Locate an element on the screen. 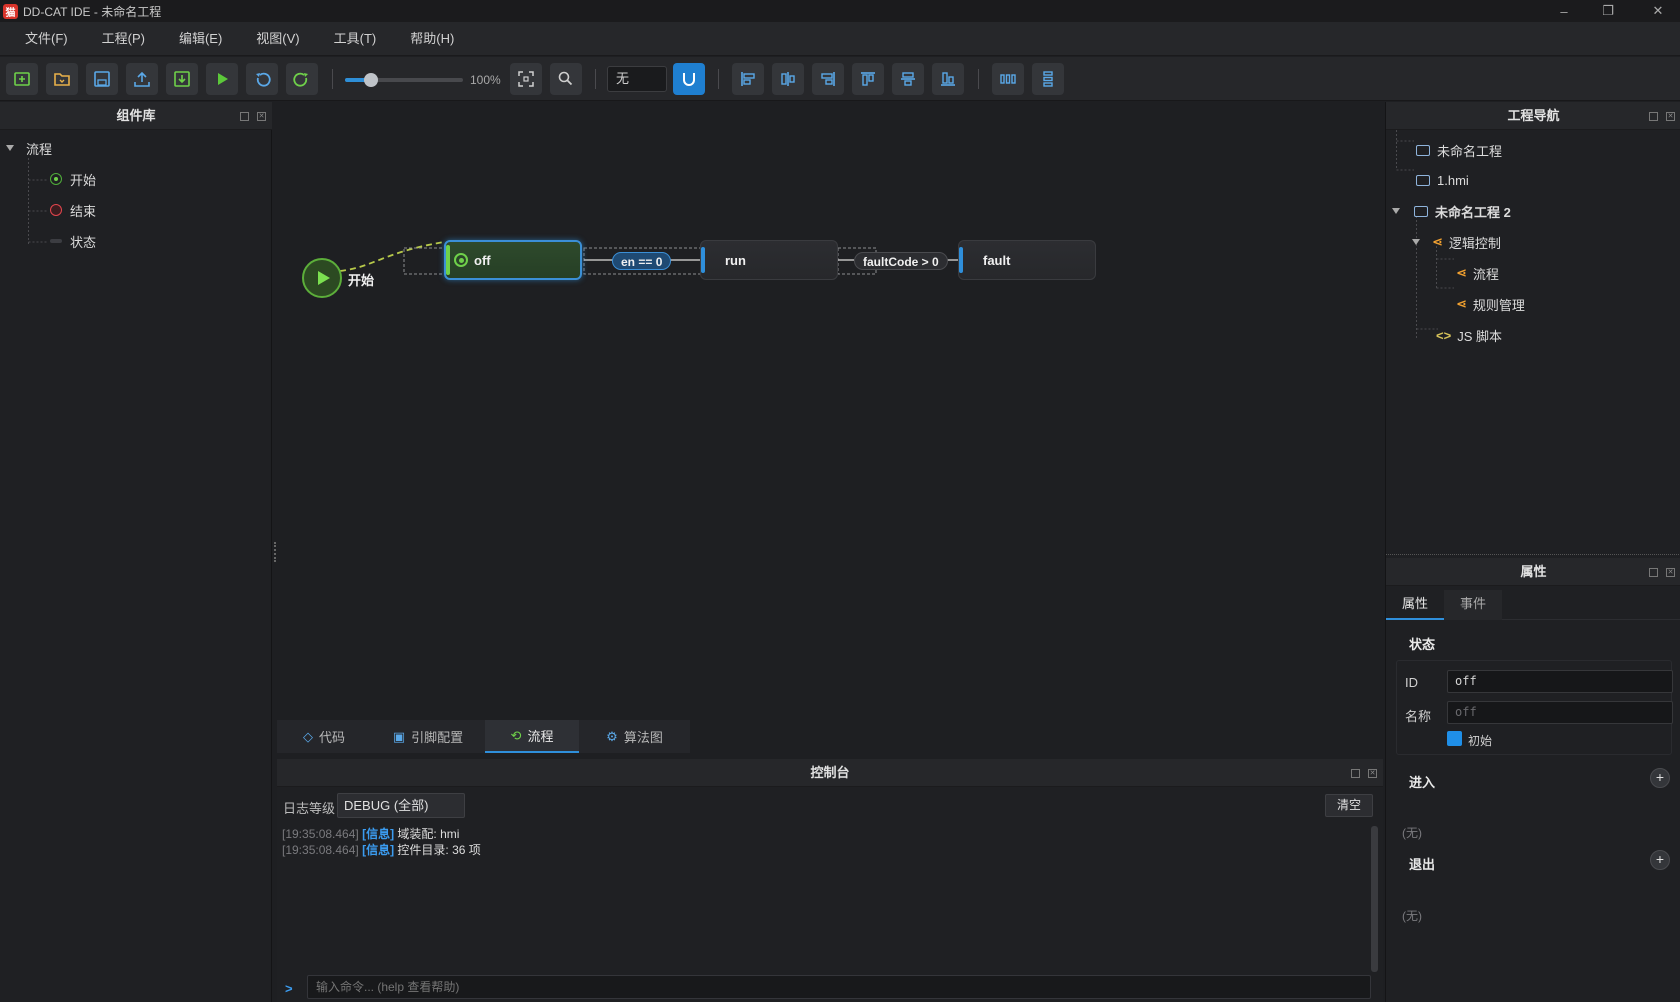 This screenshot has width=1680, height=1002. align-left-button is located at coordinates (748, 79).